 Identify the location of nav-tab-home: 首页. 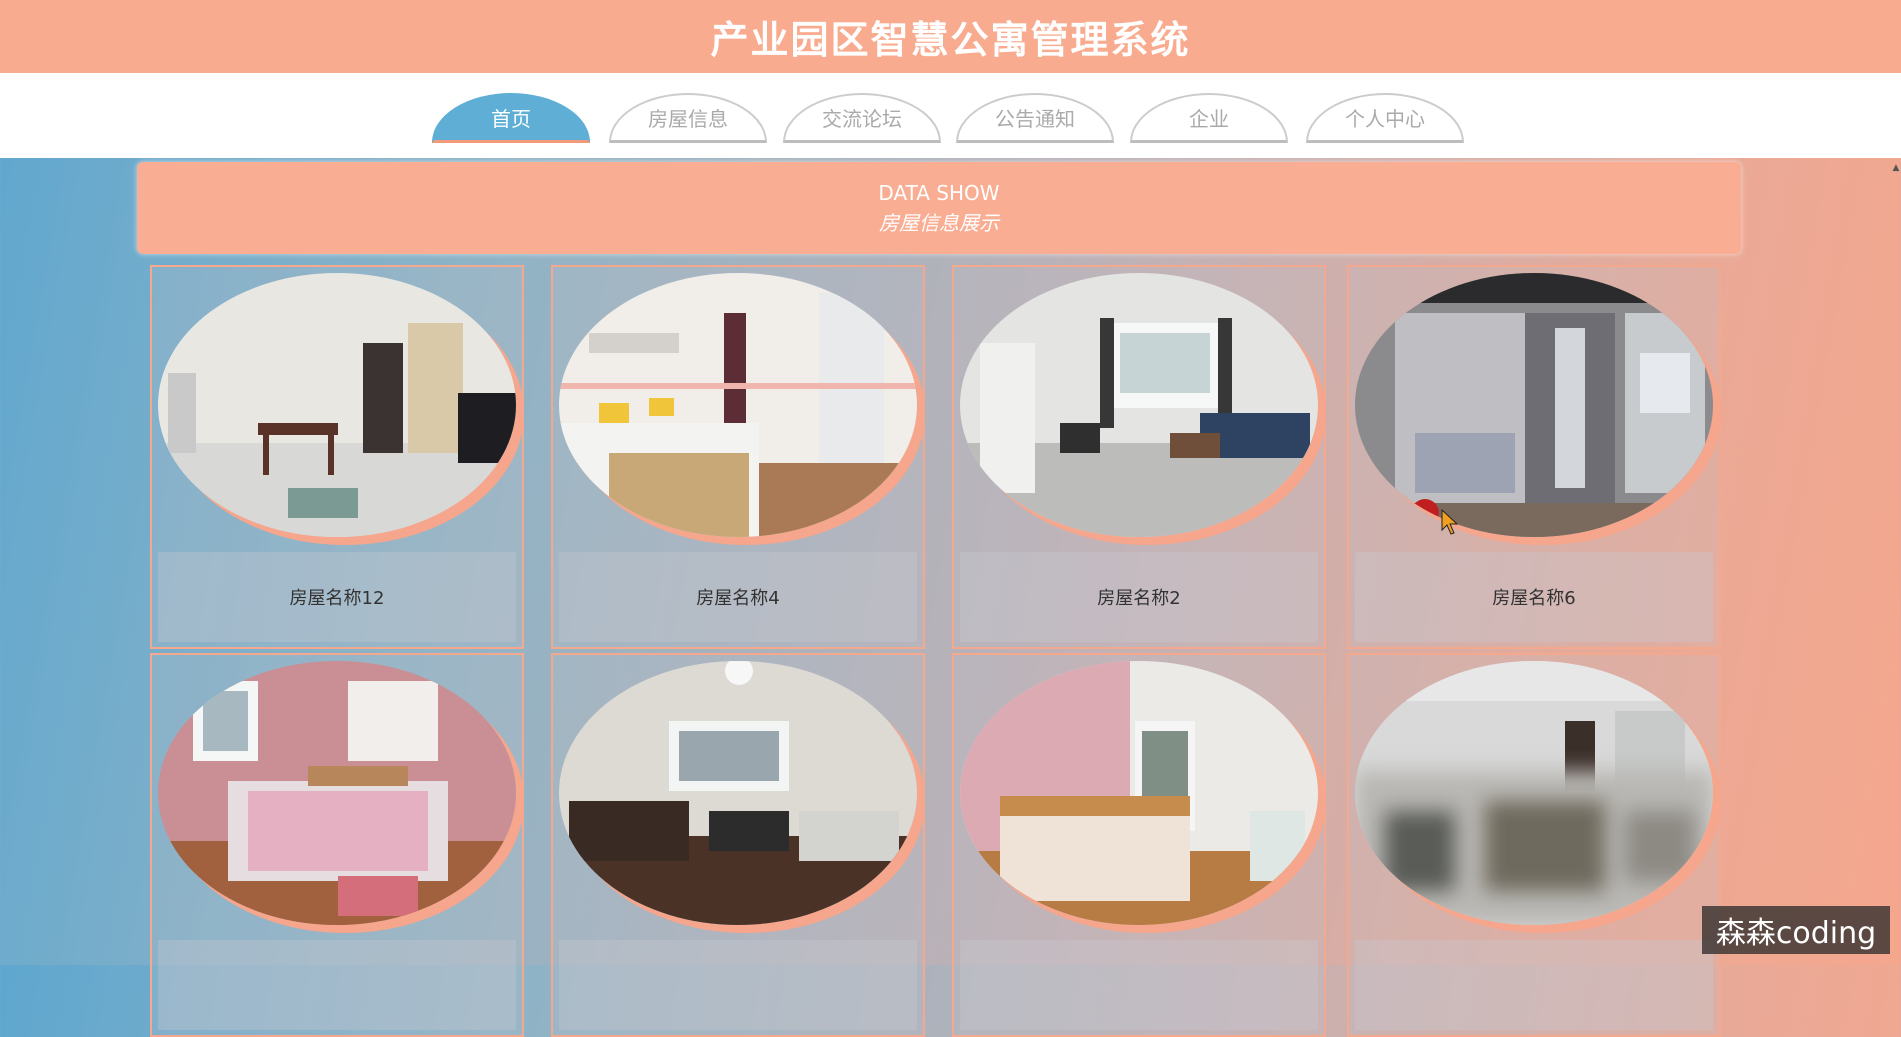
(511, 118).